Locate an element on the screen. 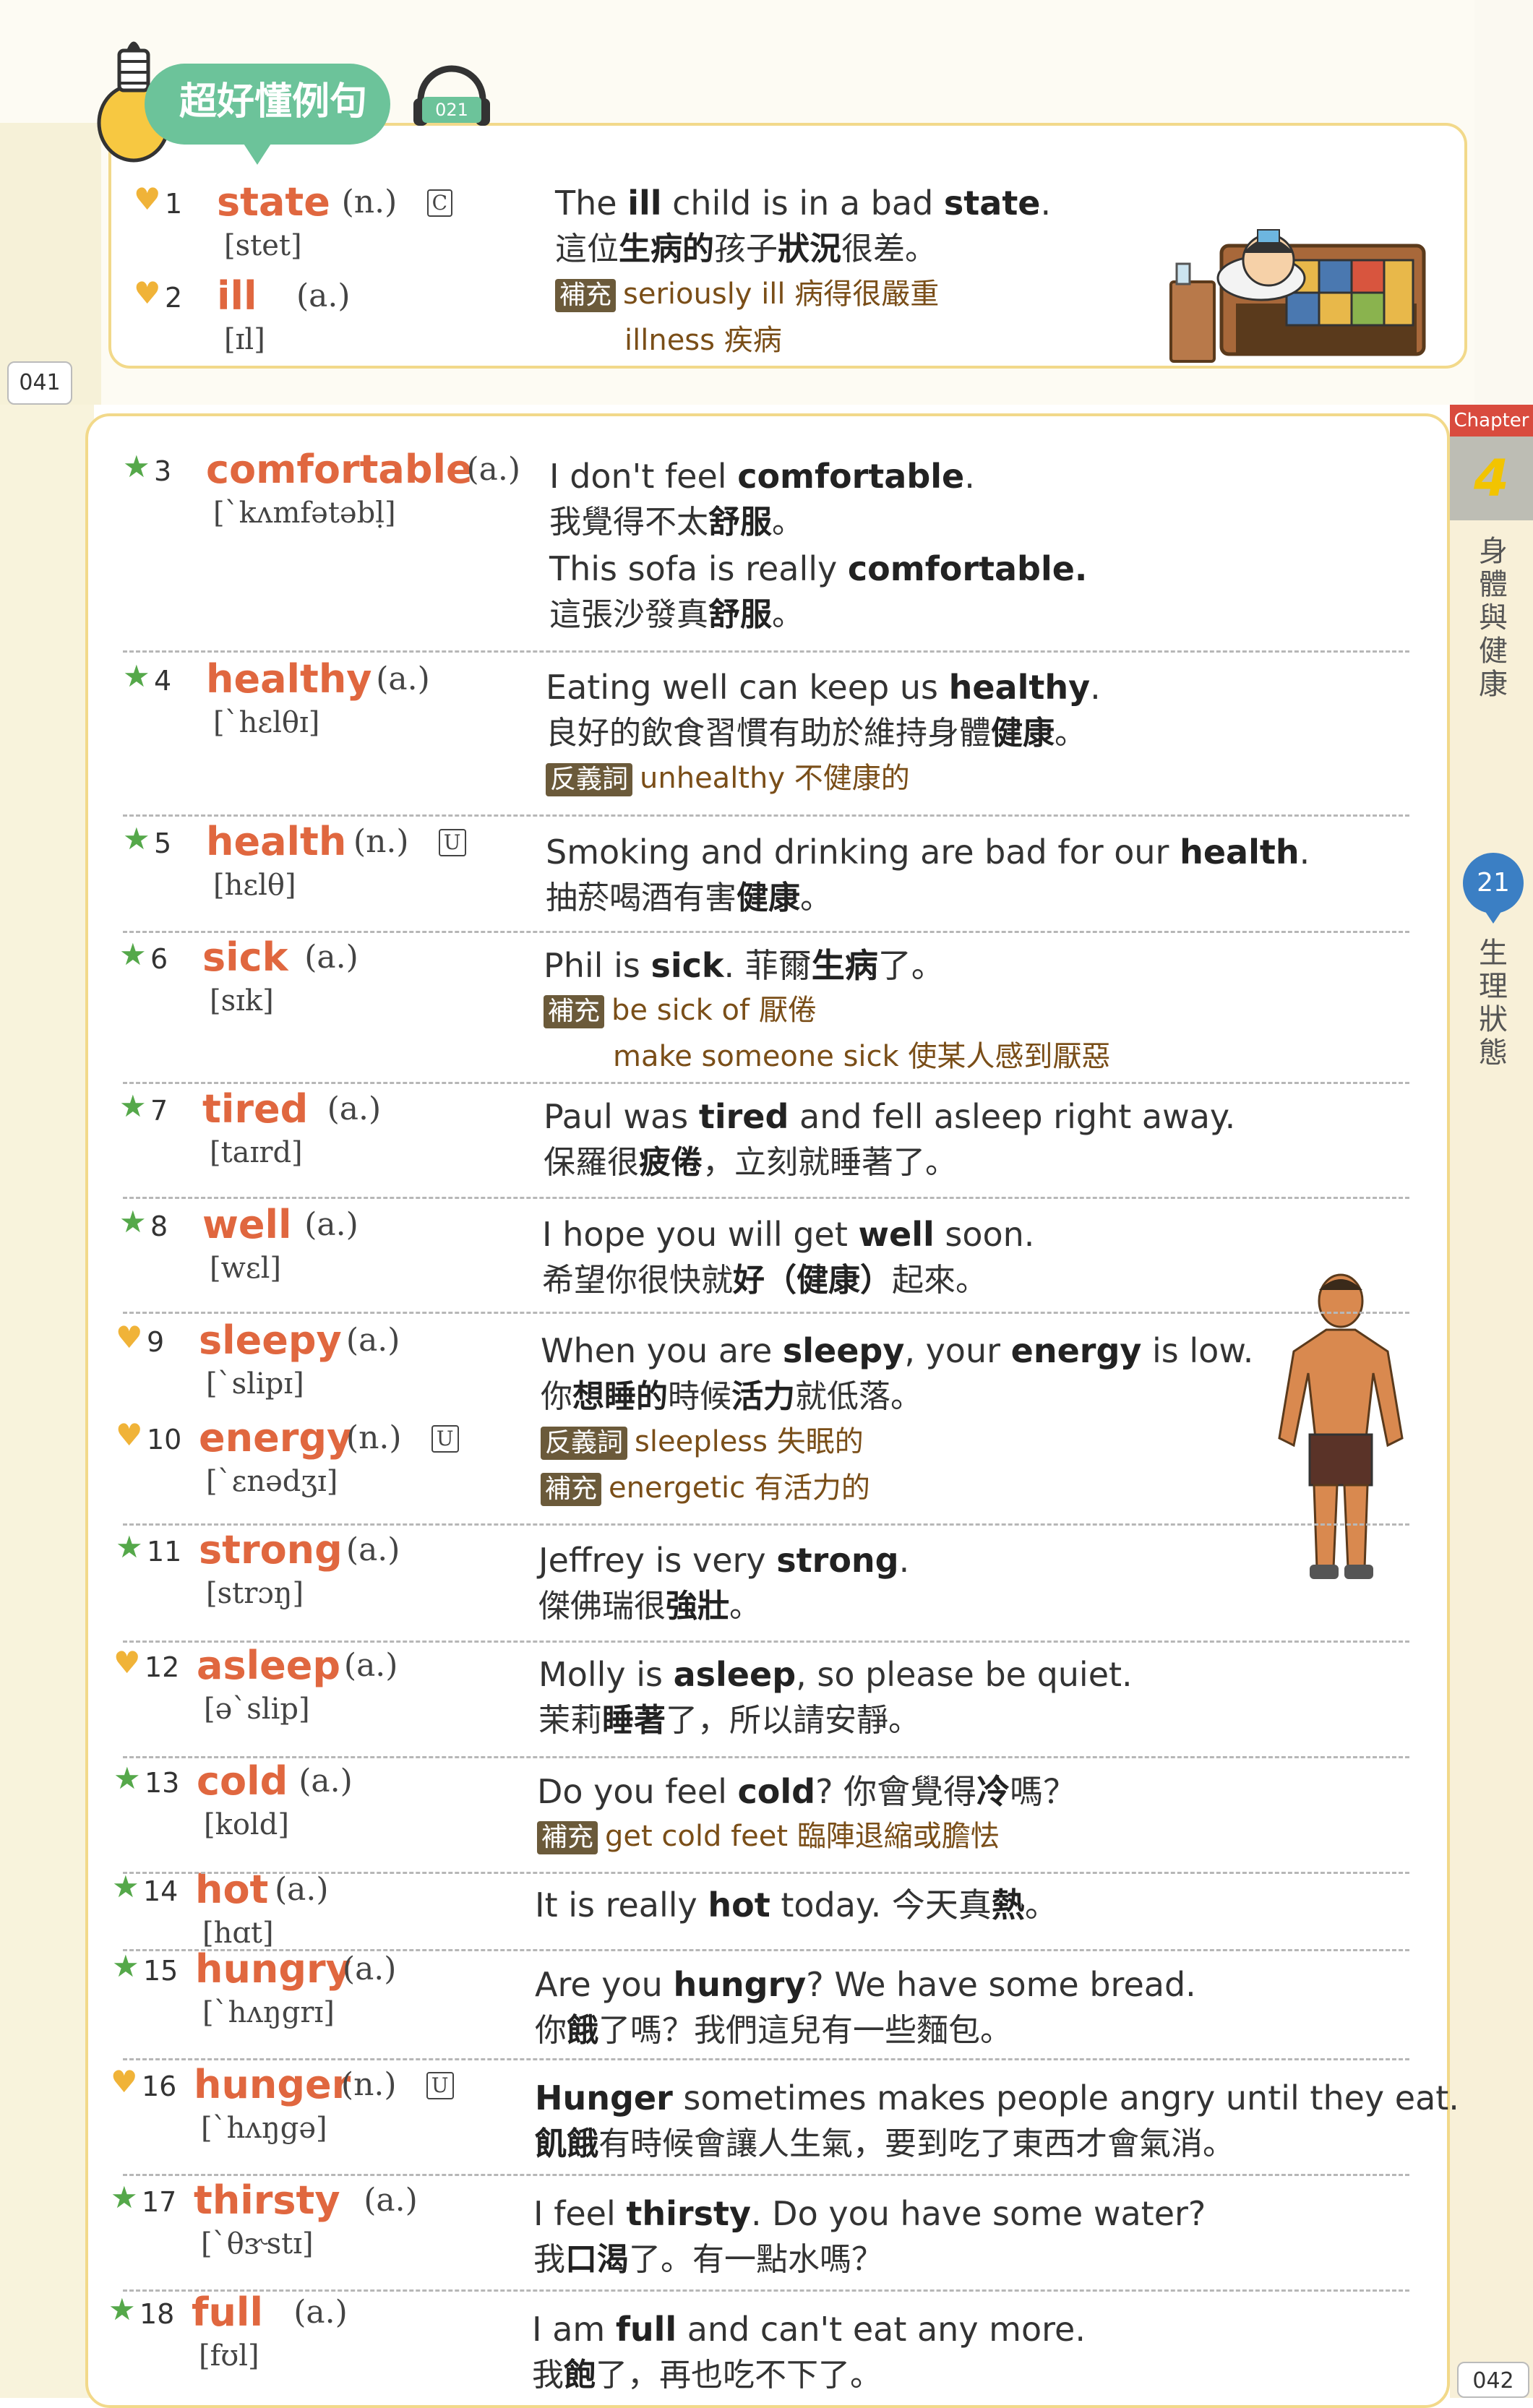 The height and width of the screenshot is (2408, 1533). entry-number: 11 is located at coordinates (164, 1552).